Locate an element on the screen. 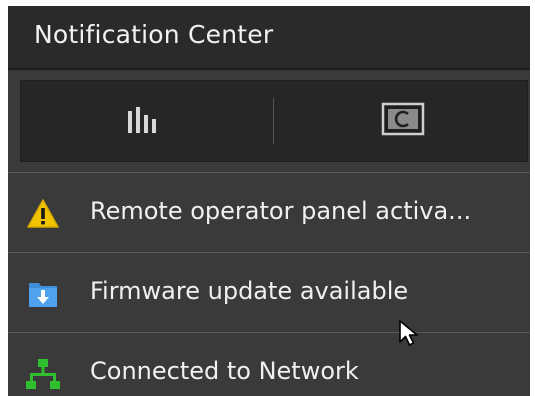 The width and height of the screenshot is (535, 396). notification-label: Firmware update available is located at coordinates (249, 291).